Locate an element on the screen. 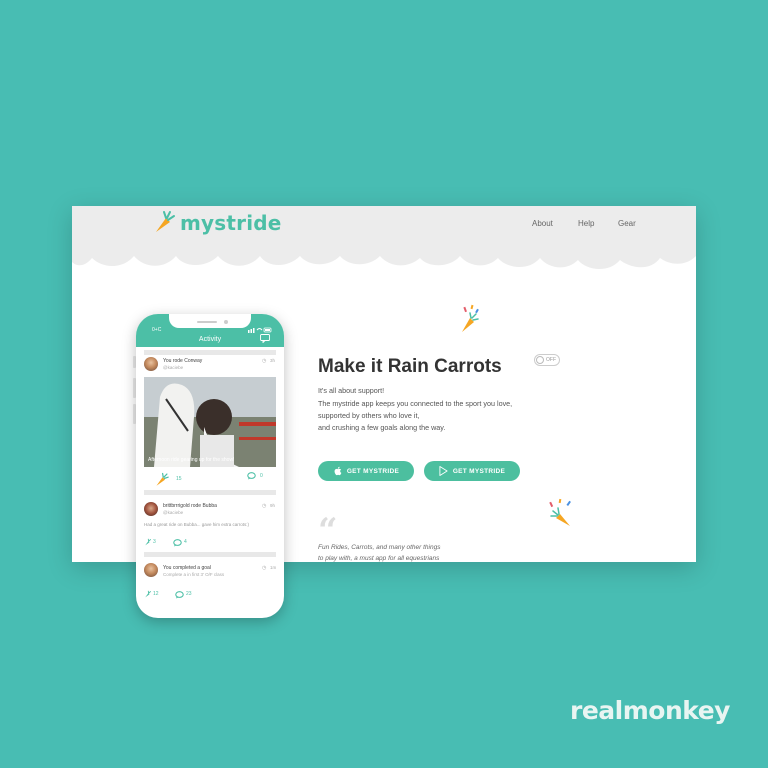 The image size is (768, 768). status-time: 0+C is located at coordinates (157, 330).